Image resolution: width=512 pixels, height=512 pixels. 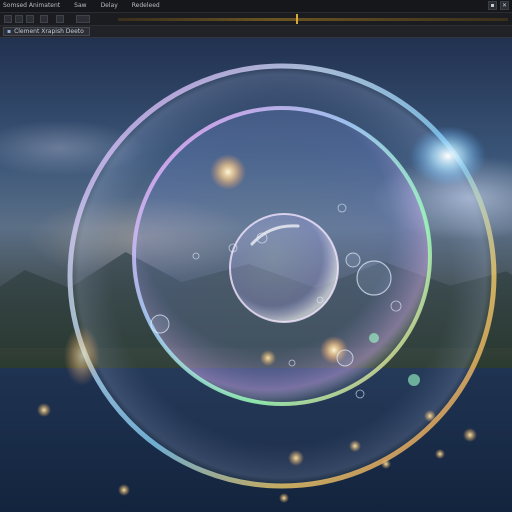 What do you see at coordinates (297, 19) in the screenshot?
I see `timeline-playhead` at bounding box center [297, 19].